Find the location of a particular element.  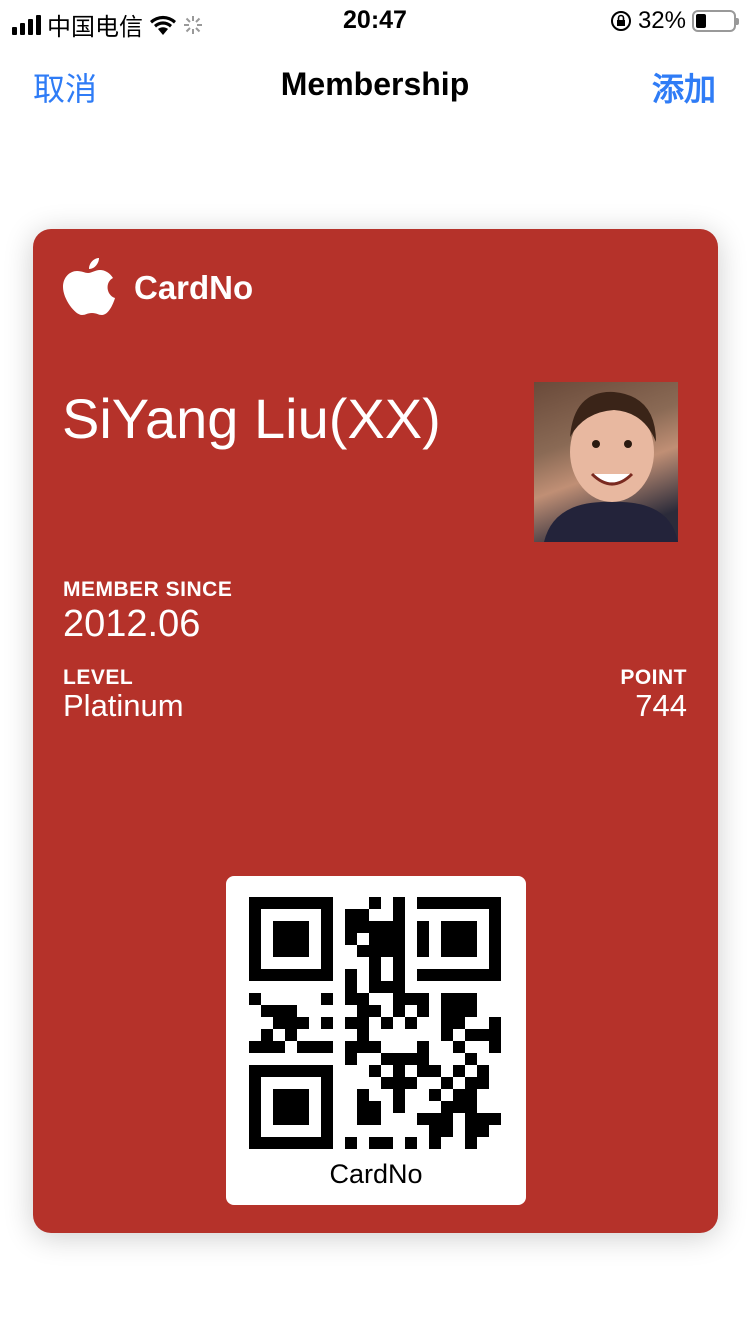

member-photo is located at coordinates (606, 462).